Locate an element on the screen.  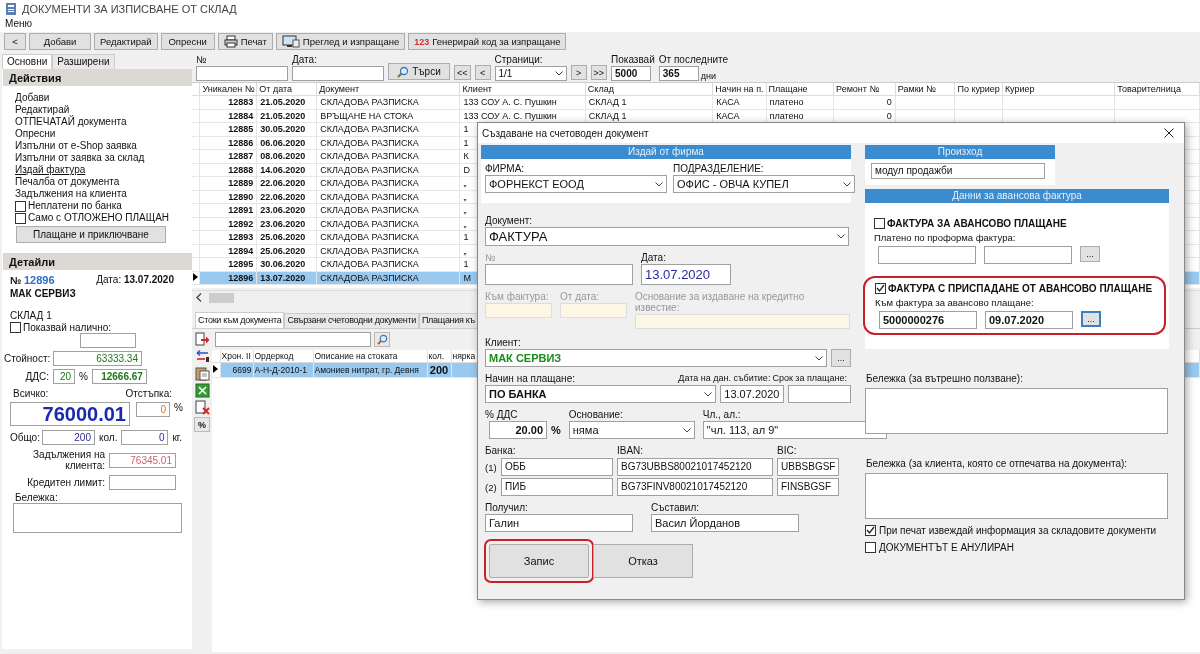
action-link: Задължения на клиента is located at coordinates (103, 194).